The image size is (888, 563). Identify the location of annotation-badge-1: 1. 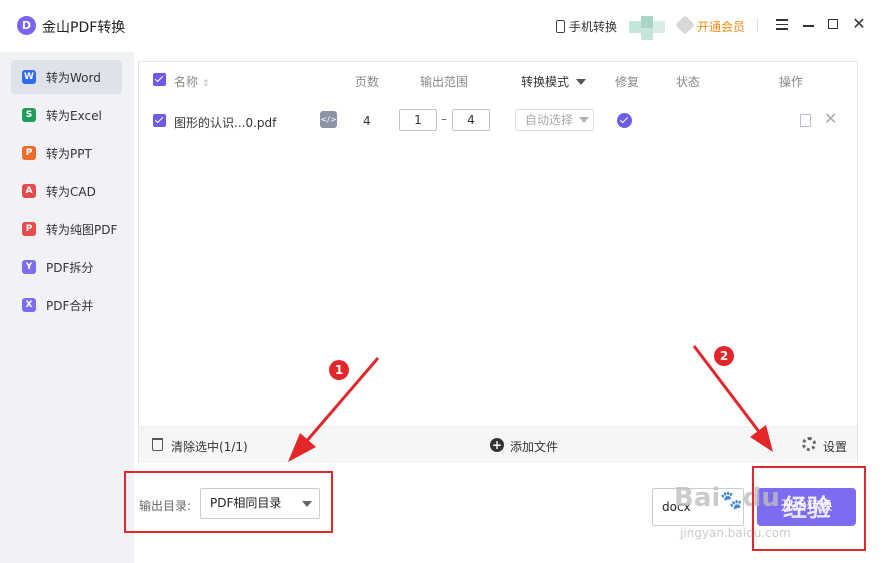
(339, 370).